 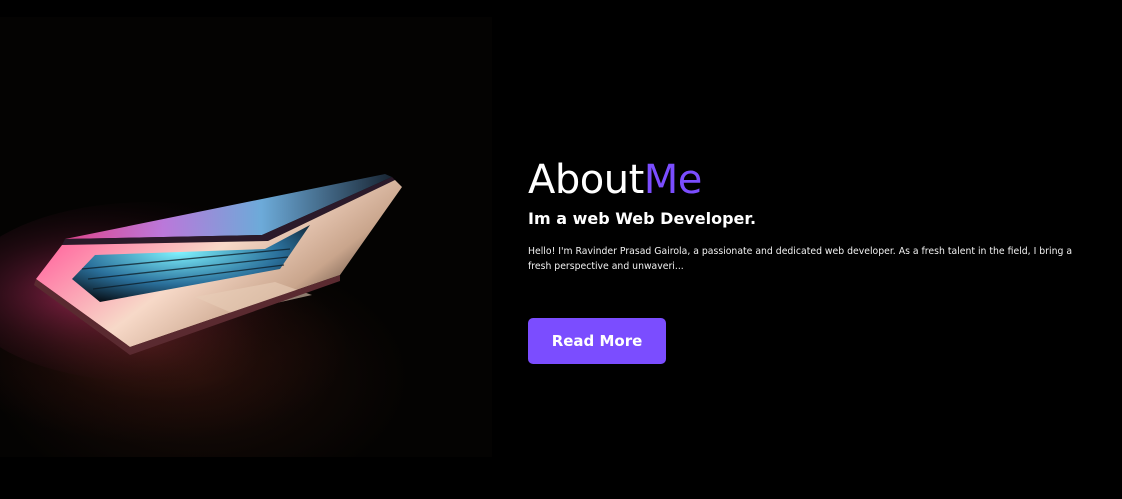 What do you see at coordinates (597, 341) in the screenshot?
I see `read-more-button: Read More` at bounding box center [597, 341].